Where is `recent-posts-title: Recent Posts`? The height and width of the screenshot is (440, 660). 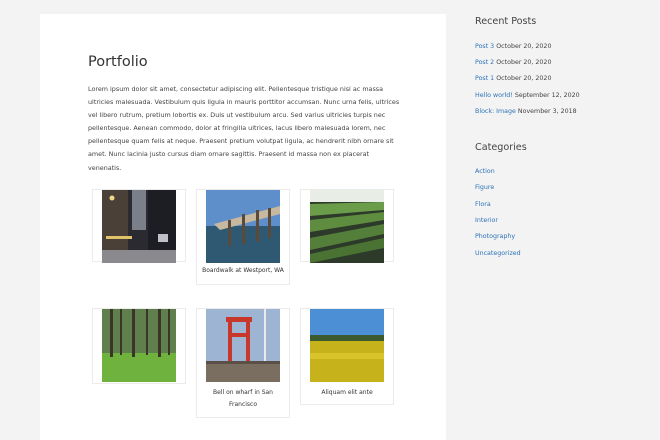 recent-posts-title: Recent Posts is located at coordinates (506, 21).